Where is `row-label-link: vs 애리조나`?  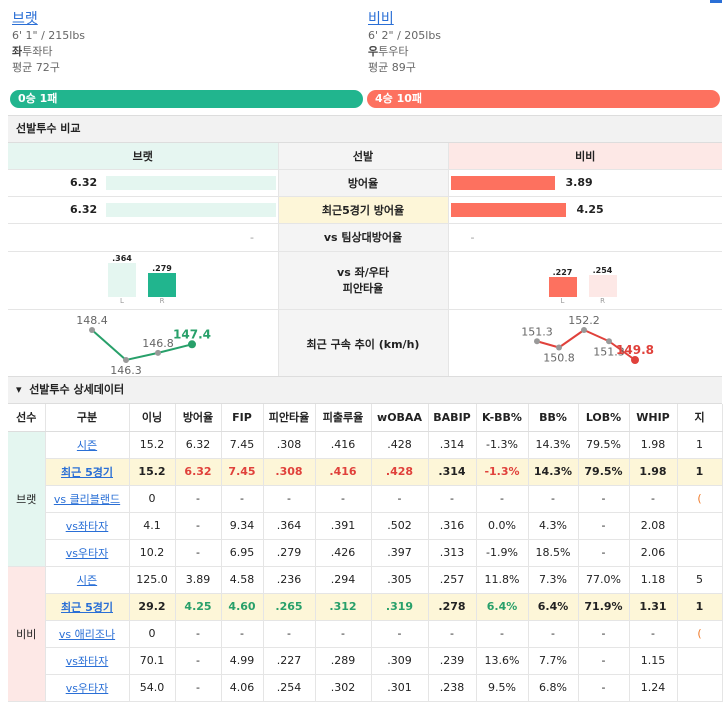
row-label-link: vs 애리조나 is located at coordinates (87, 634).